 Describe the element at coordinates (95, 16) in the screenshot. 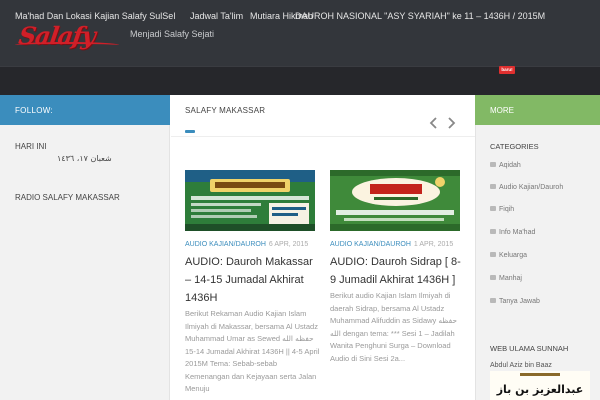

I see `nav-item-mahad: Ma'had Dan Lokasi Kajian Salafy SulSel` at that location.